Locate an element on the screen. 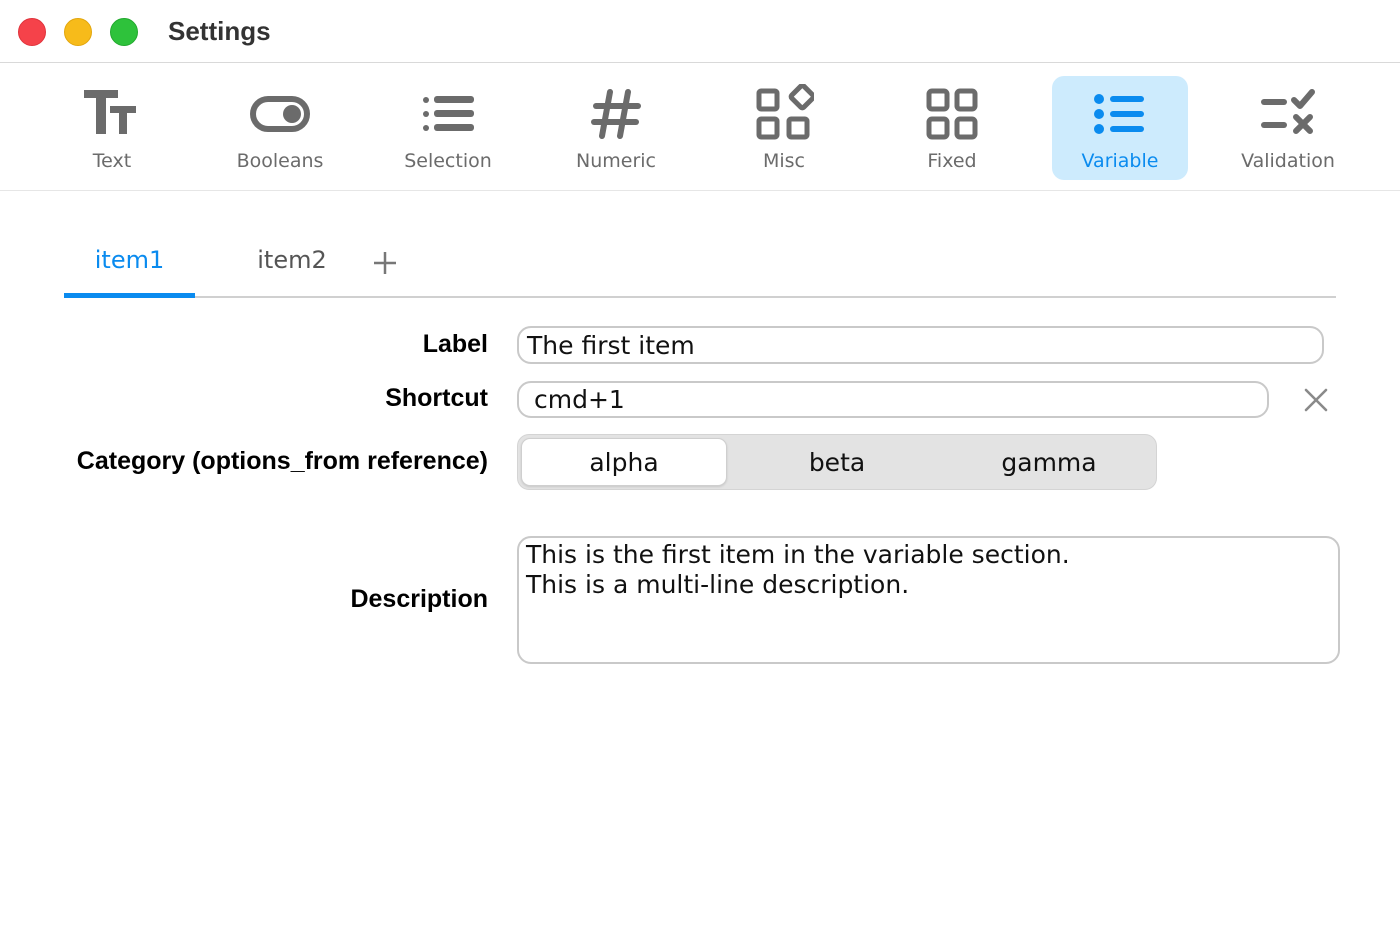 This screenshot has width=1400, height=932. tool-fixed: Fixed is located at coordinates (952, 128).